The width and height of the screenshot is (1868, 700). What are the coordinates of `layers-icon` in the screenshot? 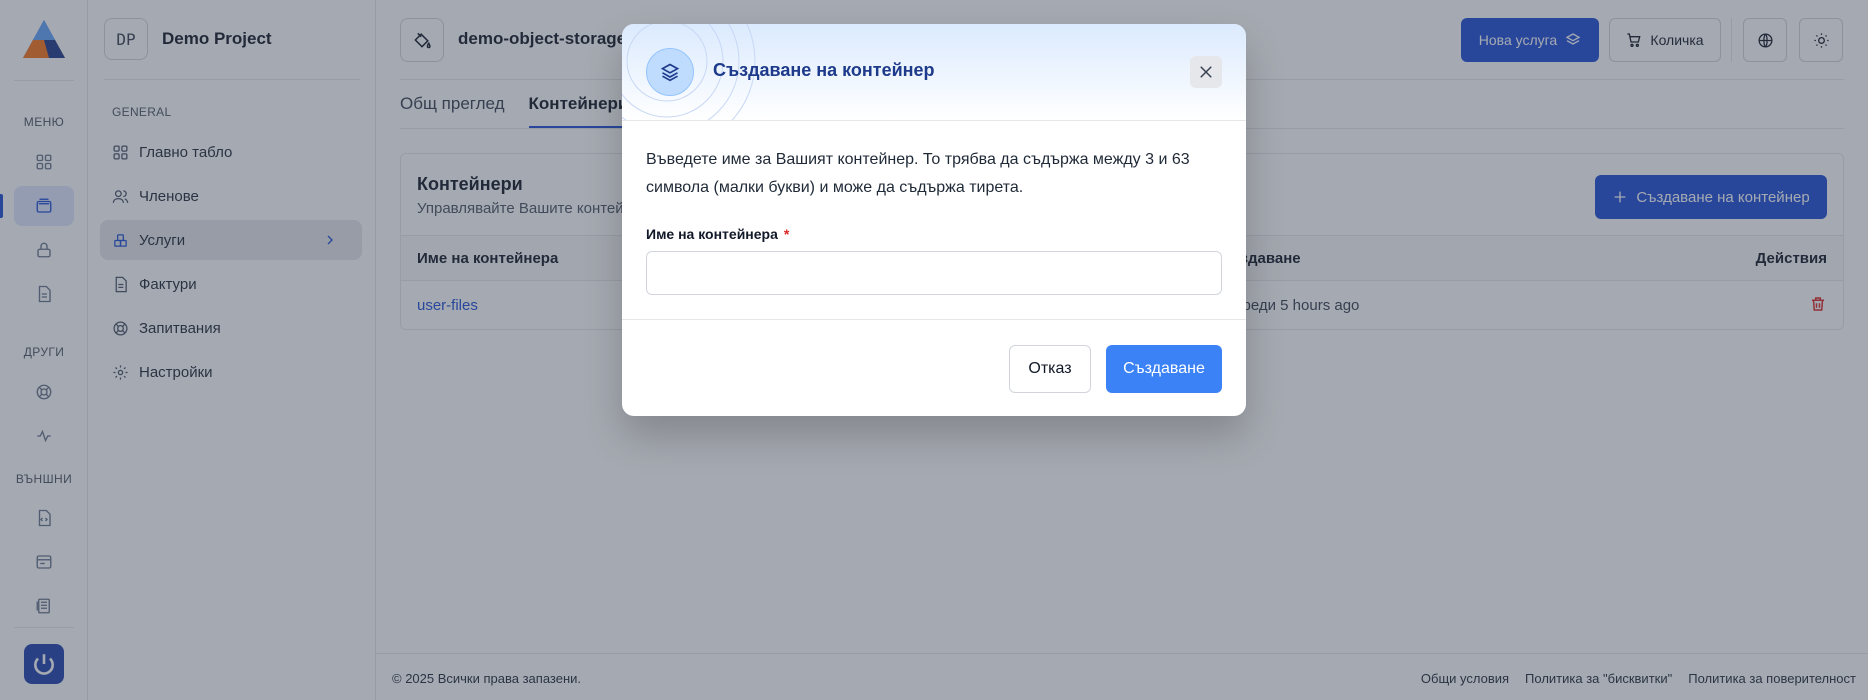 It's located at (670, 72).